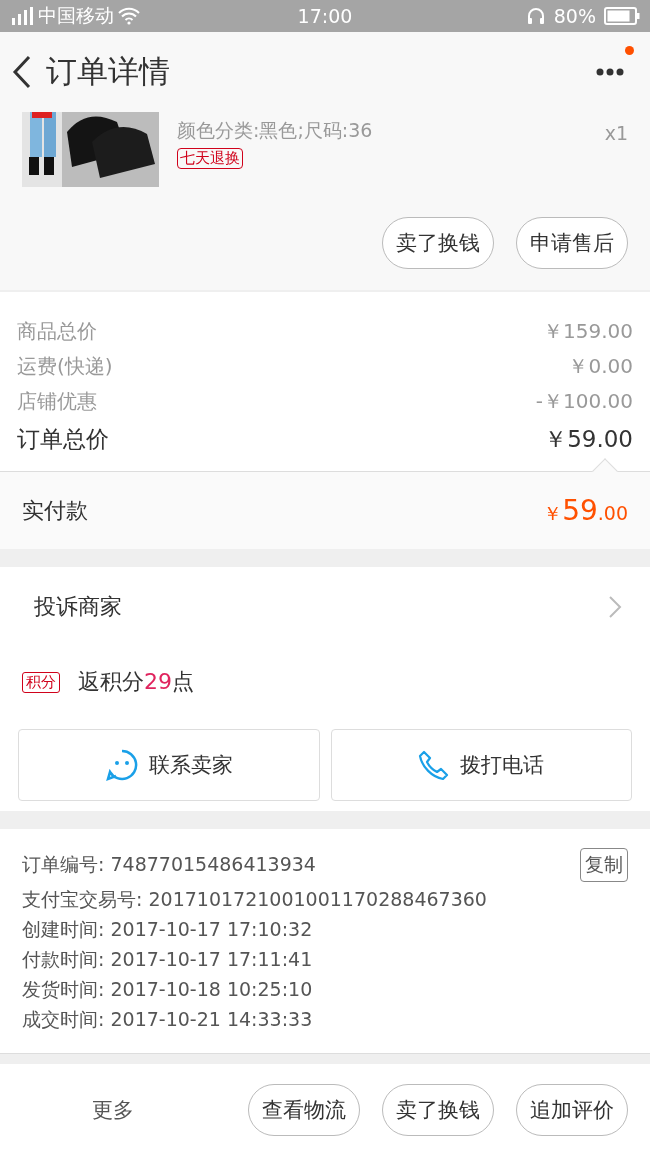 This screenshot has width=650, height=1155. I want to click on price-value: -￥100.00, so click(584, 401).